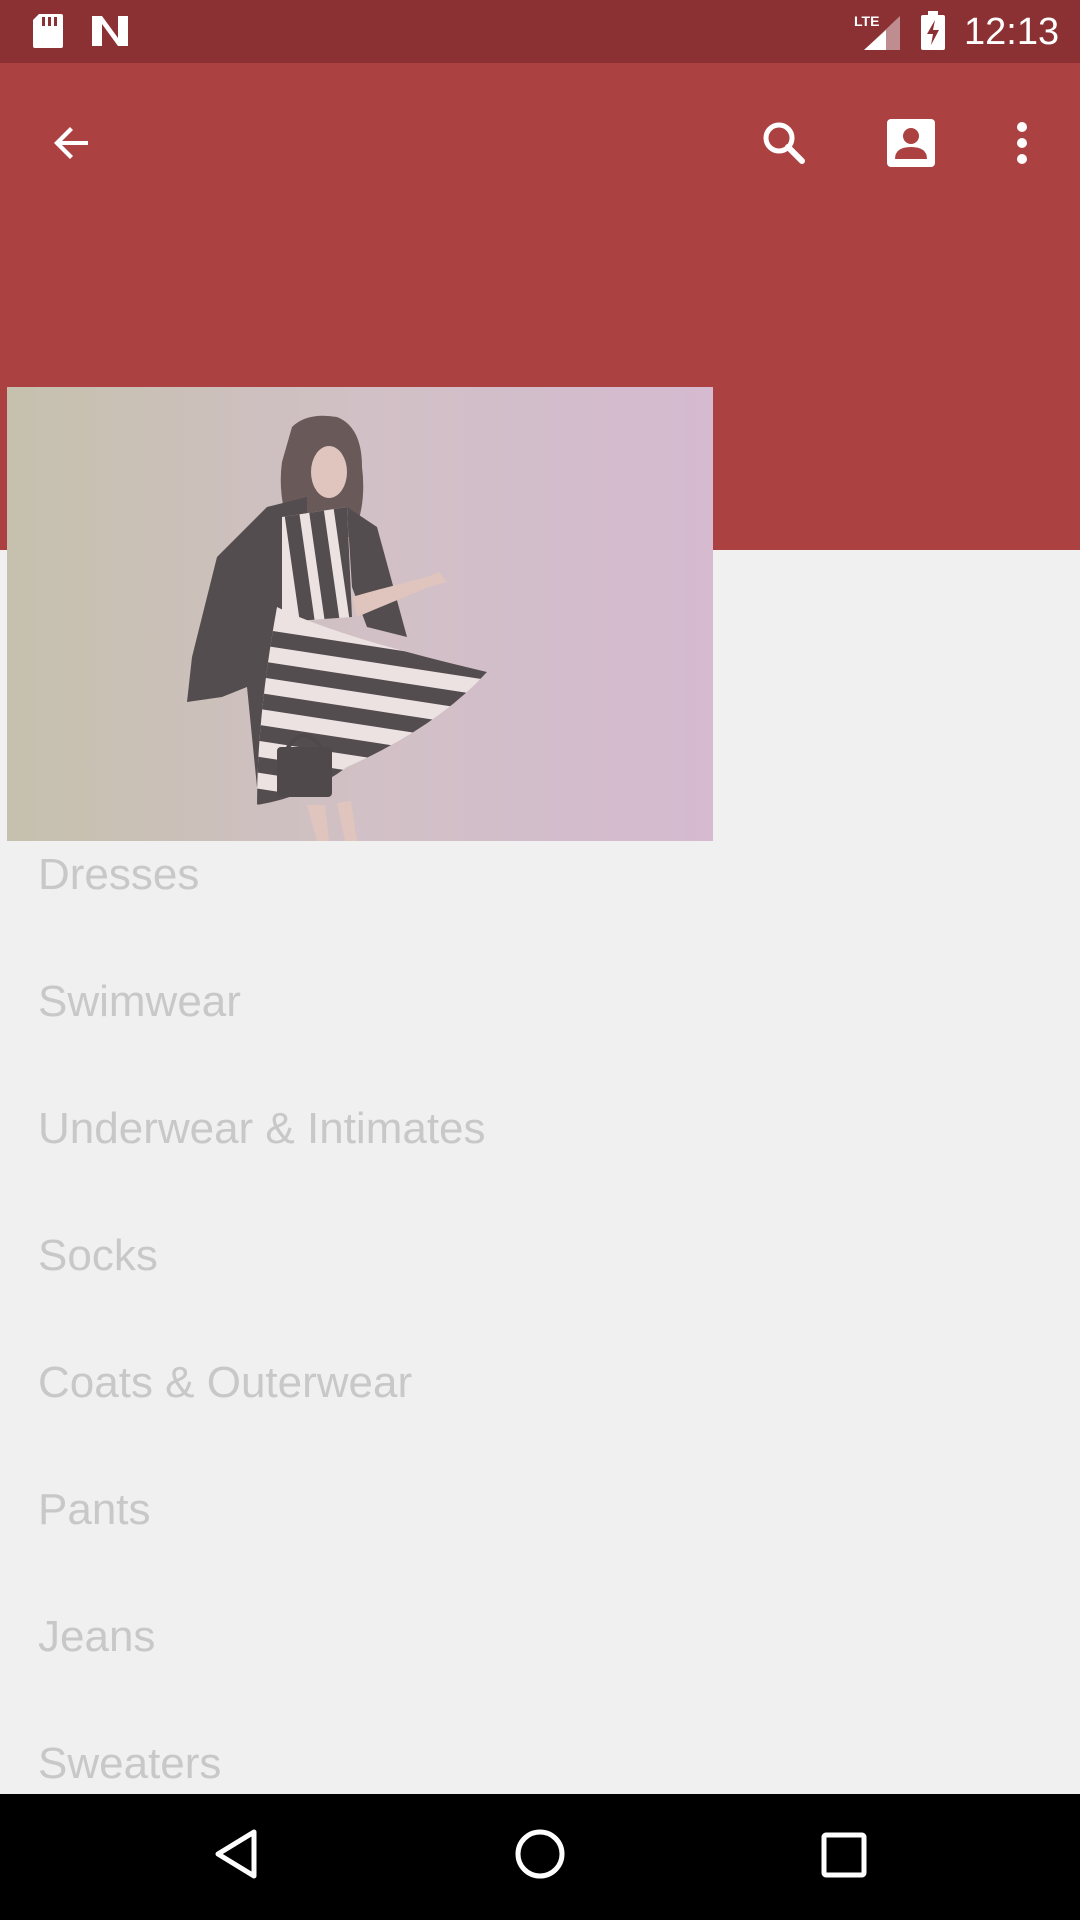  I want to click on category-item-sweaters: Sweaters, so click(129, 1764).